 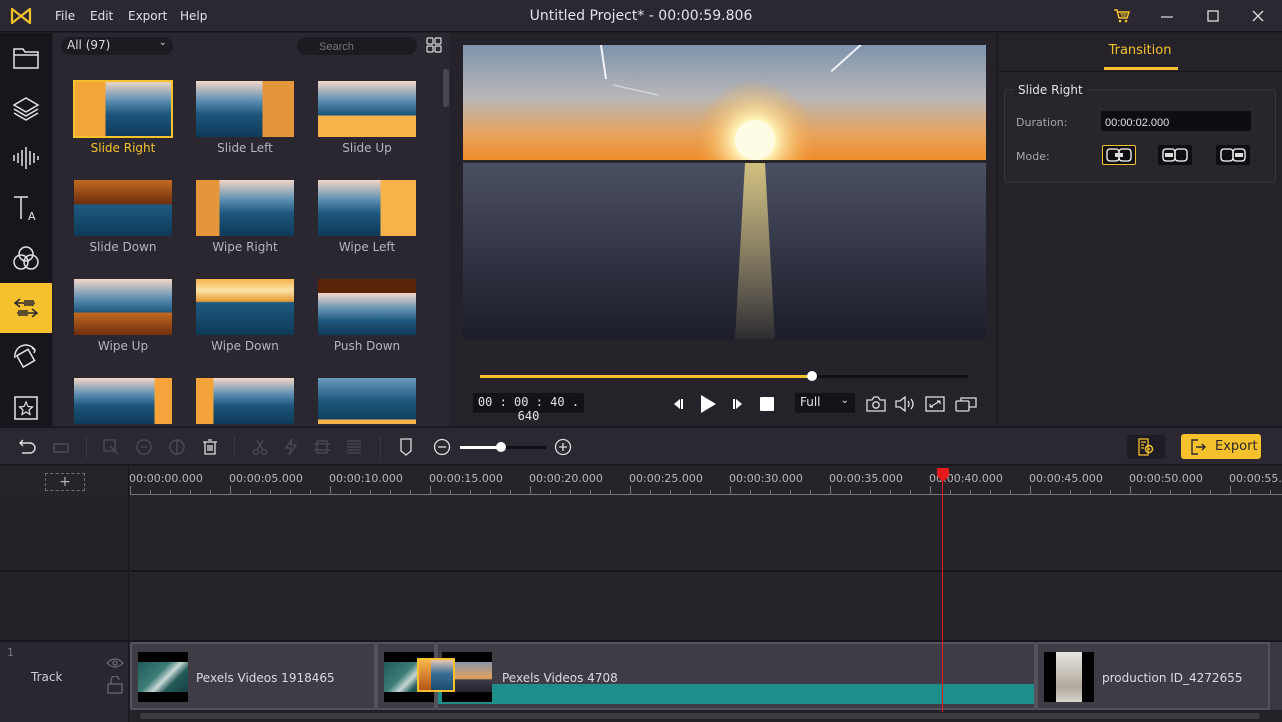 What do you see at coordinates (700, 716) in the screenshot?
I see `timeline-scrollbar` at bounding box center [700, 716].